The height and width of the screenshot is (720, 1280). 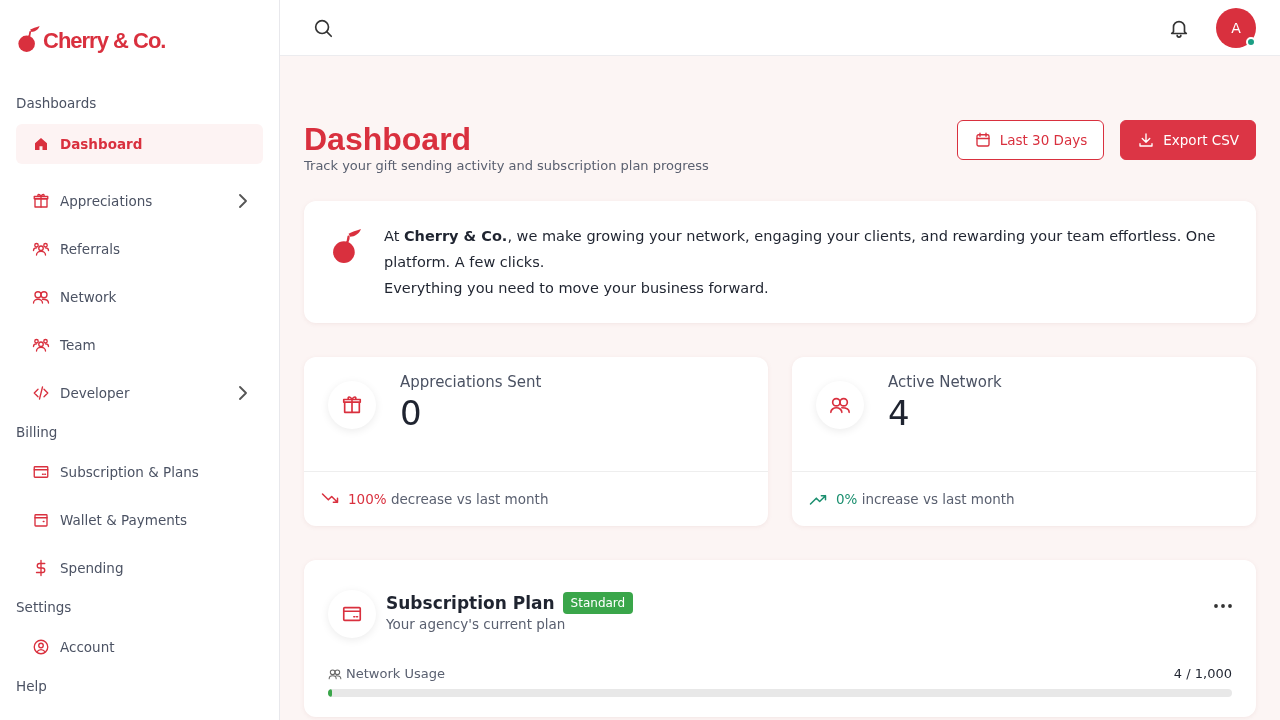 What do you see at coordinates (41, 647) in the screenshot?
I see `user-circle-icon` at bounding box center [41, 647].